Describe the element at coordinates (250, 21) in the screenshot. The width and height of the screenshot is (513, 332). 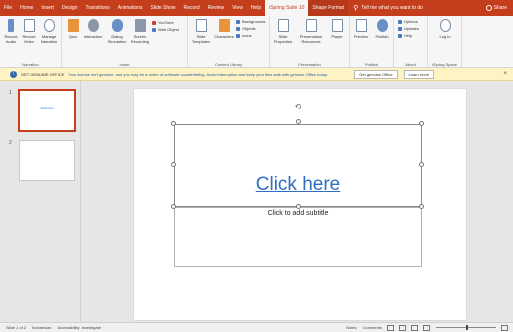
I see `backgrounds-button: Backgrounds` at that location.